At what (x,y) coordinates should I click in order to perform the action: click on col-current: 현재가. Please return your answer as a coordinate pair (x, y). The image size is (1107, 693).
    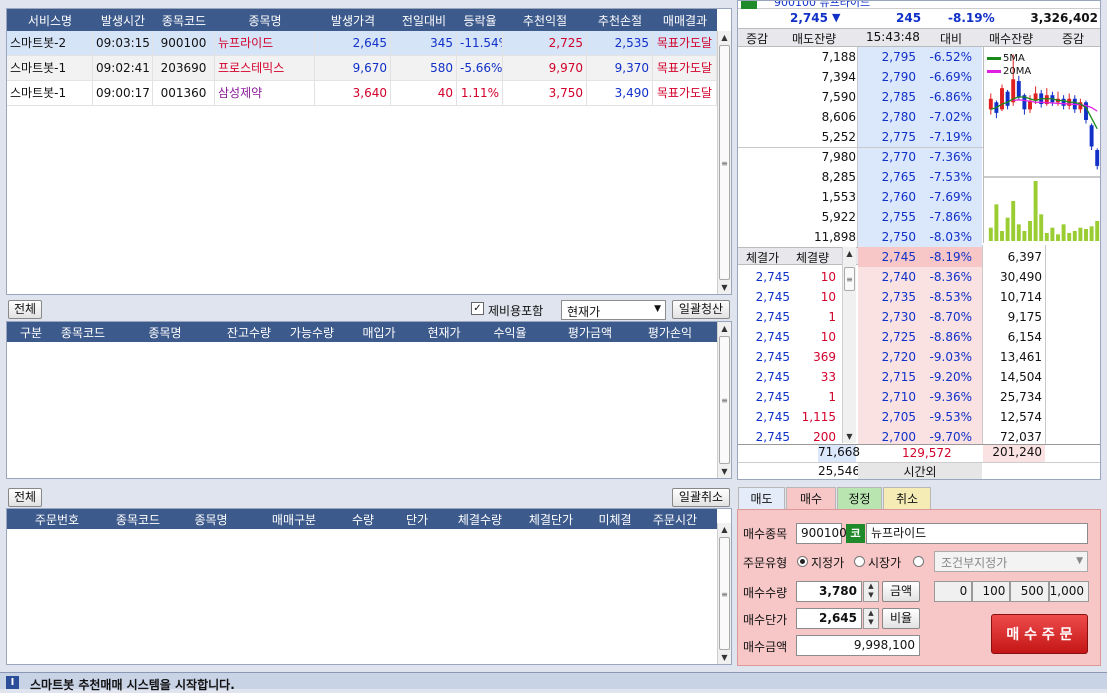
    Looking at the image, I should click on (444, 332).